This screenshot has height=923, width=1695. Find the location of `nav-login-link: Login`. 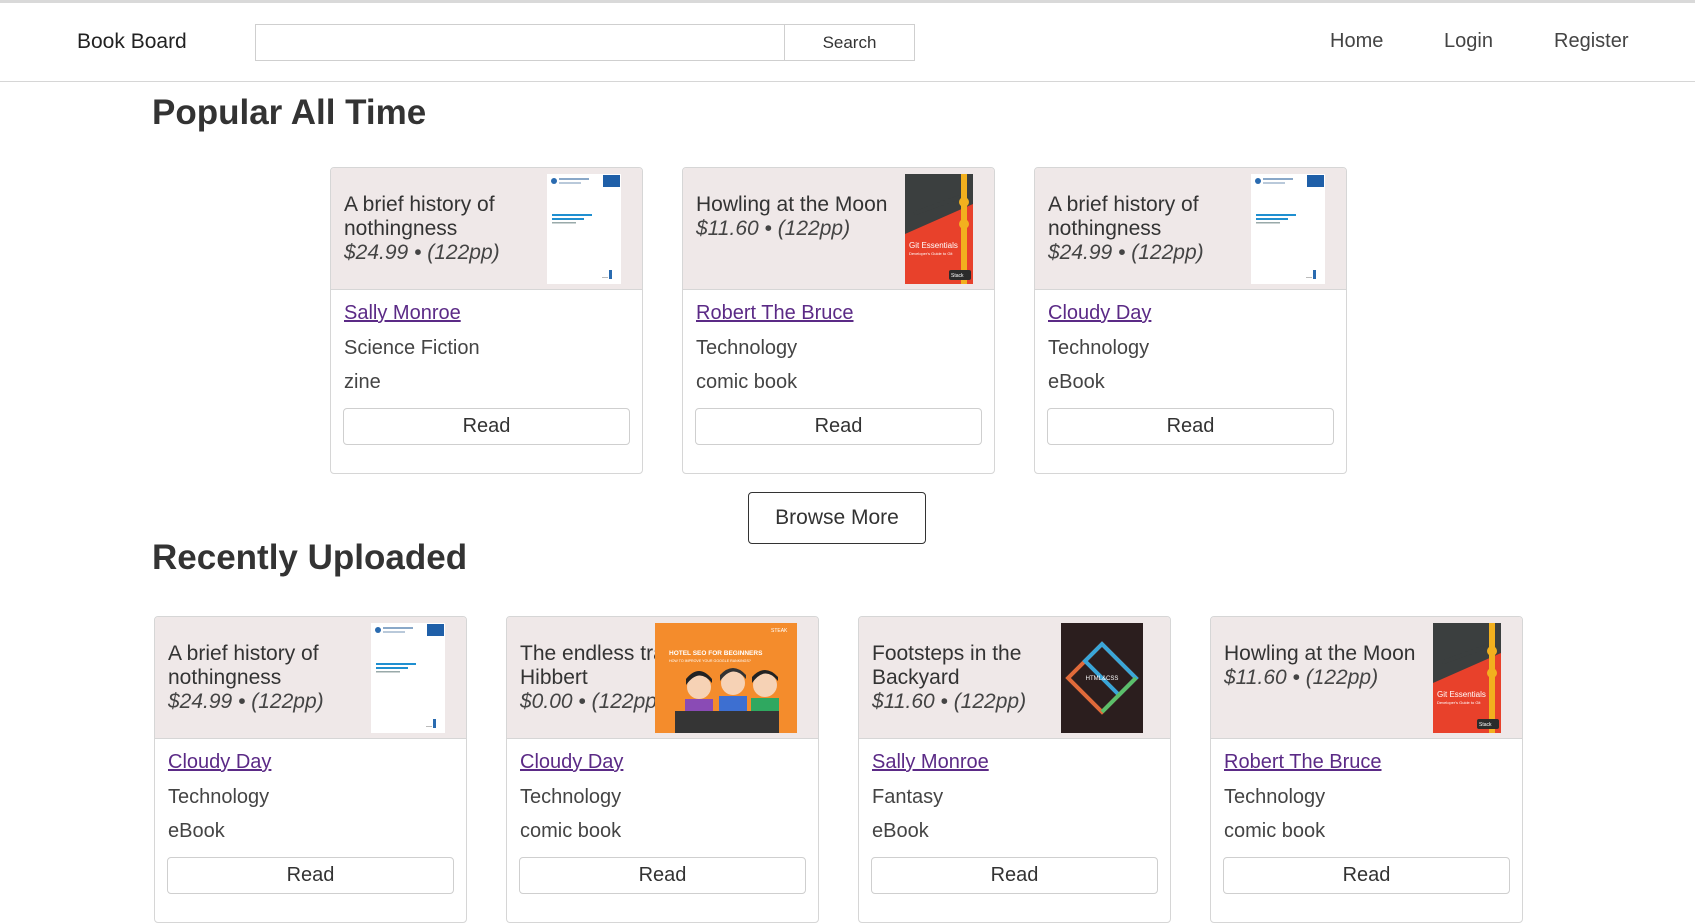

nav-login-link: Login is located at coordinates (1468, 41).